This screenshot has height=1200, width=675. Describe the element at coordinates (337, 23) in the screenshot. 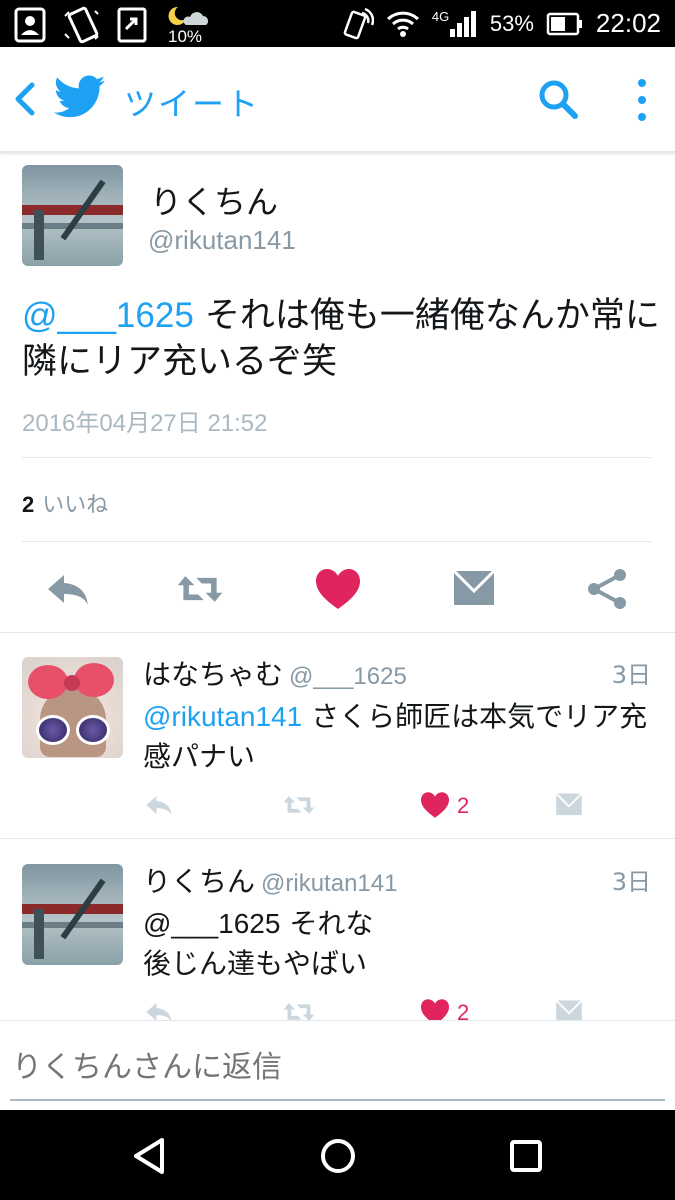

I see `status-bar: 10% 4G 53% 22:02` at that location.